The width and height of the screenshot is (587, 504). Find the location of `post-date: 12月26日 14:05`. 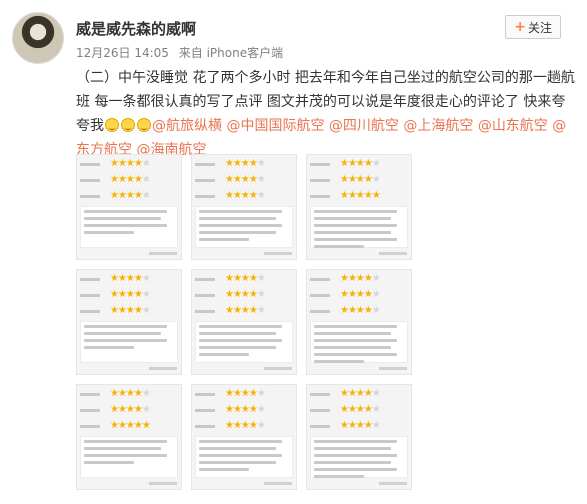

post-date: 12月26日 14:05 is located at coordinates (122, 53).